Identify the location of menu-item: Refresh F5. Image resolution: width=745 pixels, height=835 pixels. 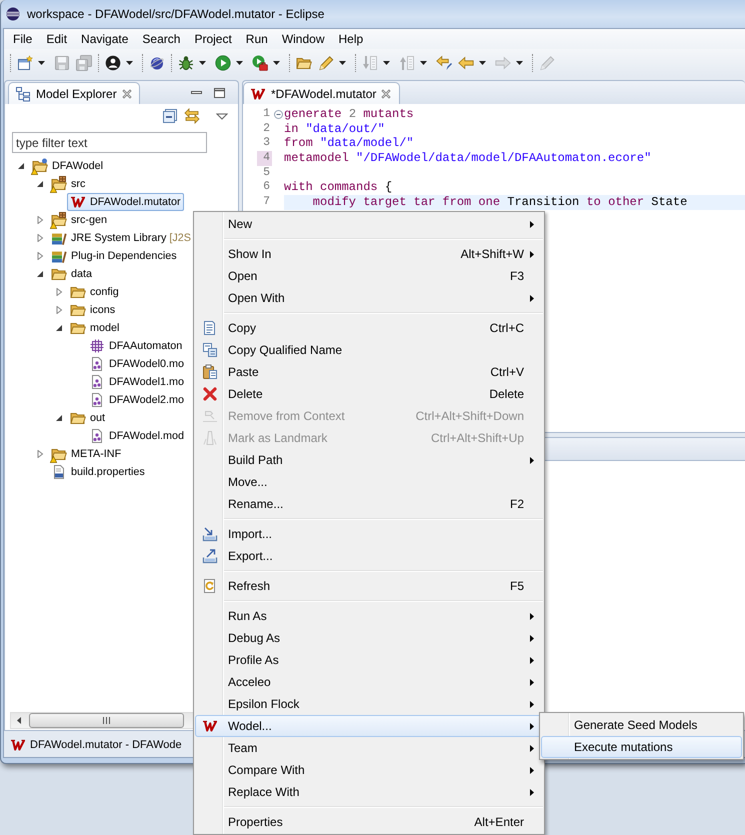
(369, 586).